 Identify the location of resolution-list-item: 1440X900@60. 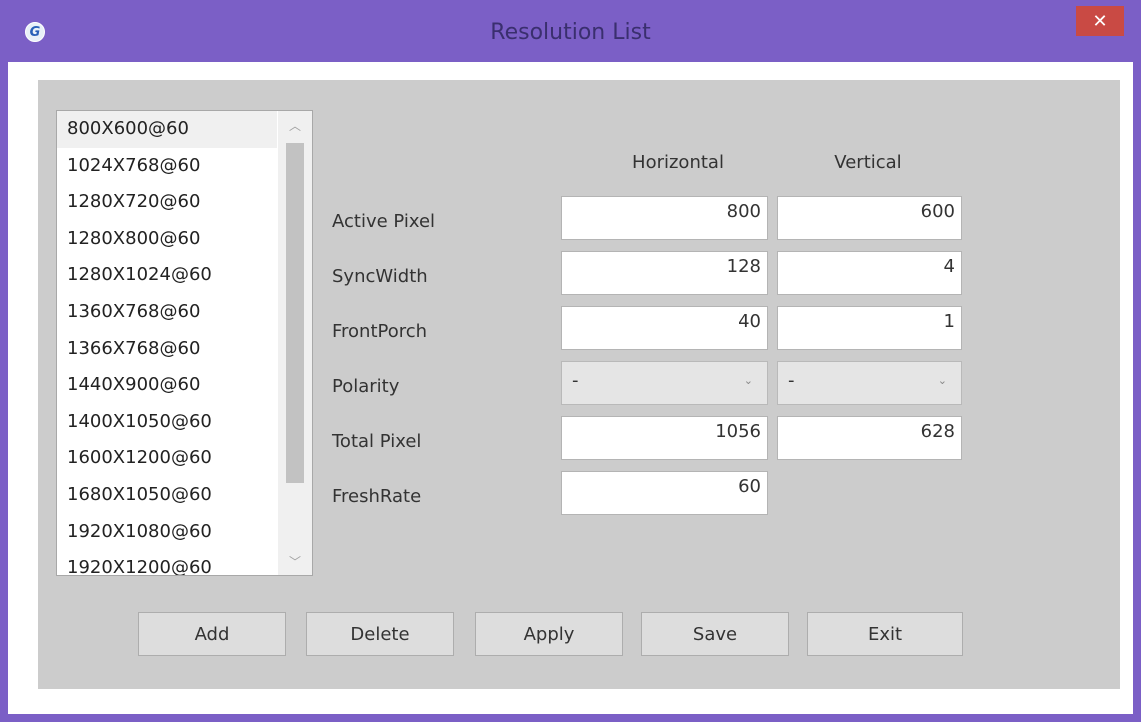
(167, 385).